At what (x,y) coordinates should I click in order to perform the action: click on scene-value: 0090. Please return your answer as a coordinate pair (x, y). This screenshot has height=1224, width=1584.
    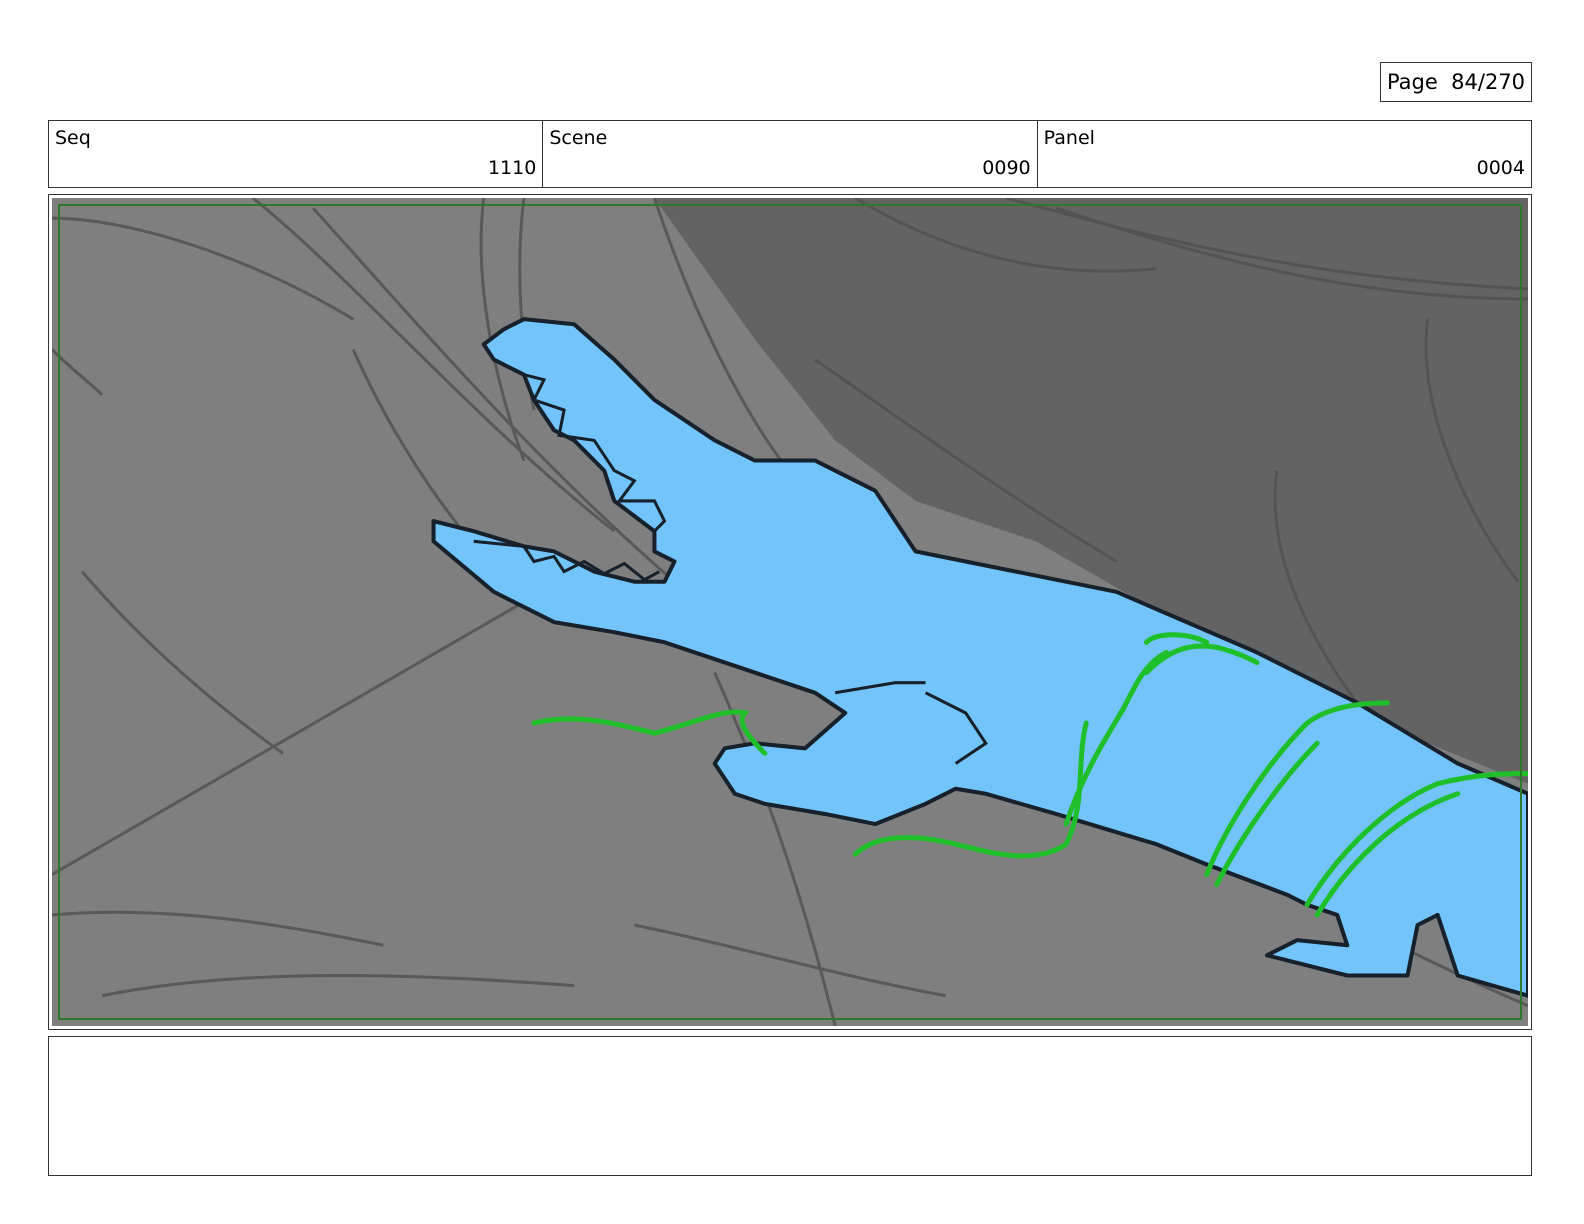
    Looking at the image, I should click on (1006, 168).